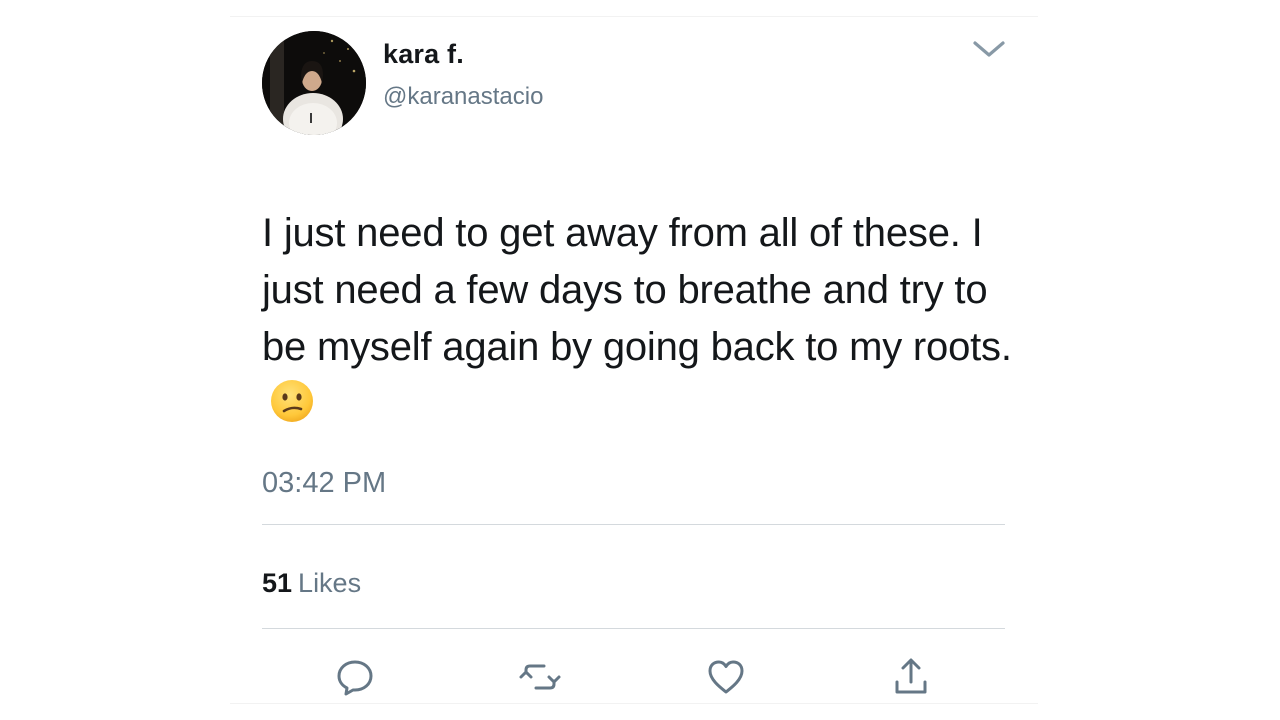  I want to click on user-handle: @karanastacio, so click(463, 97).